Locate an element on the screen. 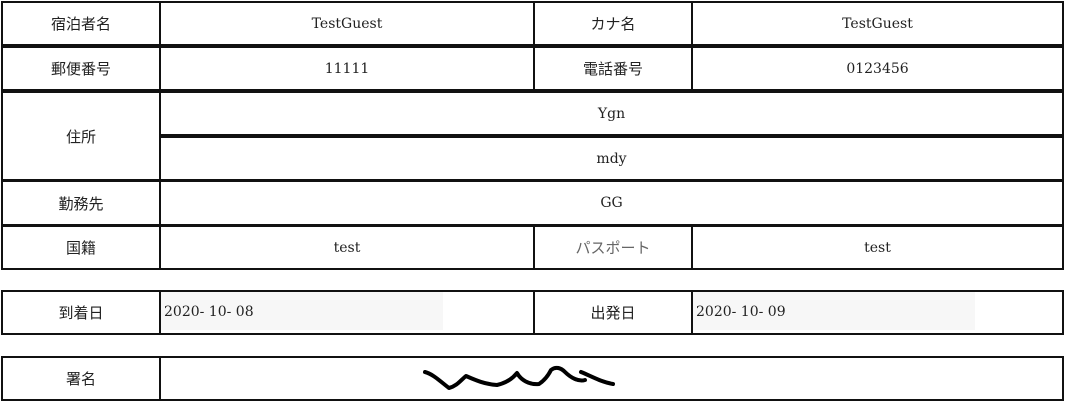  signature-label-text: 署名 is located at coordinates (80, 379).